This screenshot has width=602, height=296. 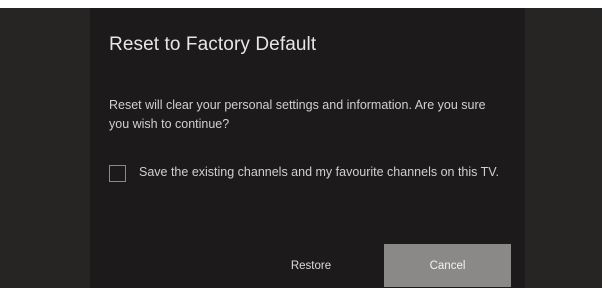 What do you see at coordinates (447, 265) in the screenshot?
I see `cancel-button: Cancel` at bounding box center [447, 265].